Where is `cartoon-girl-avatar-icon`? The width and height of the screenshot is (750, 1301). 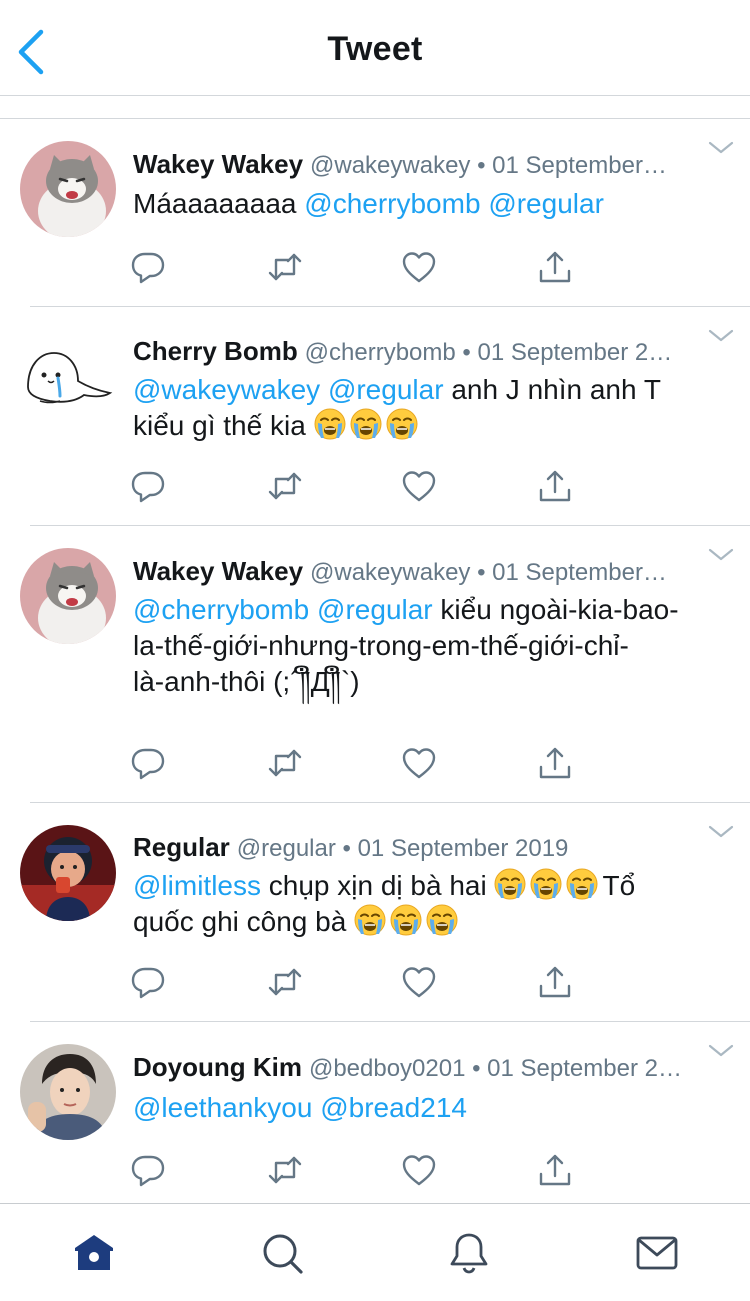
cartoon-girl-avatar-icon is located at coordinates (68, 873).